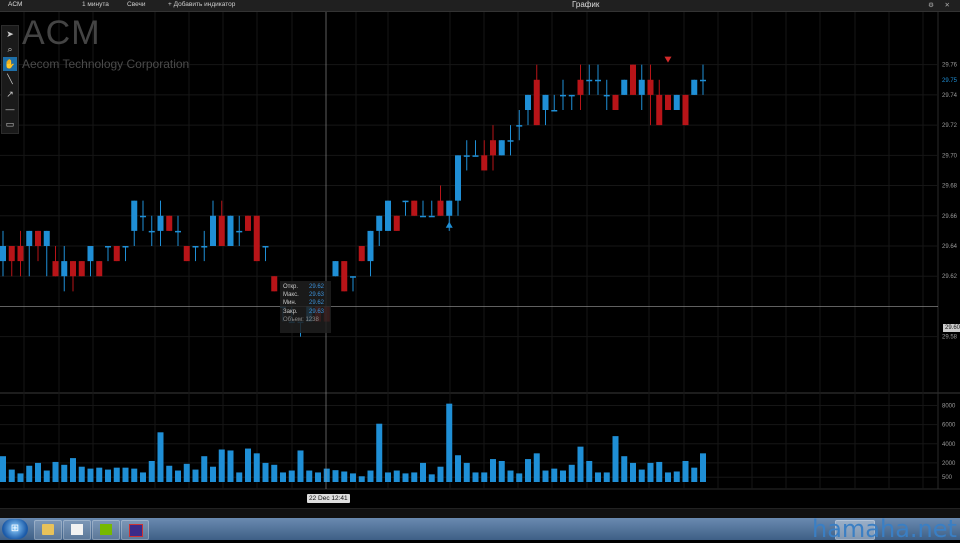  Describe the element at coordinates (931, 5) in the screenshot. I see `gear-icon: ⚙` at that location.